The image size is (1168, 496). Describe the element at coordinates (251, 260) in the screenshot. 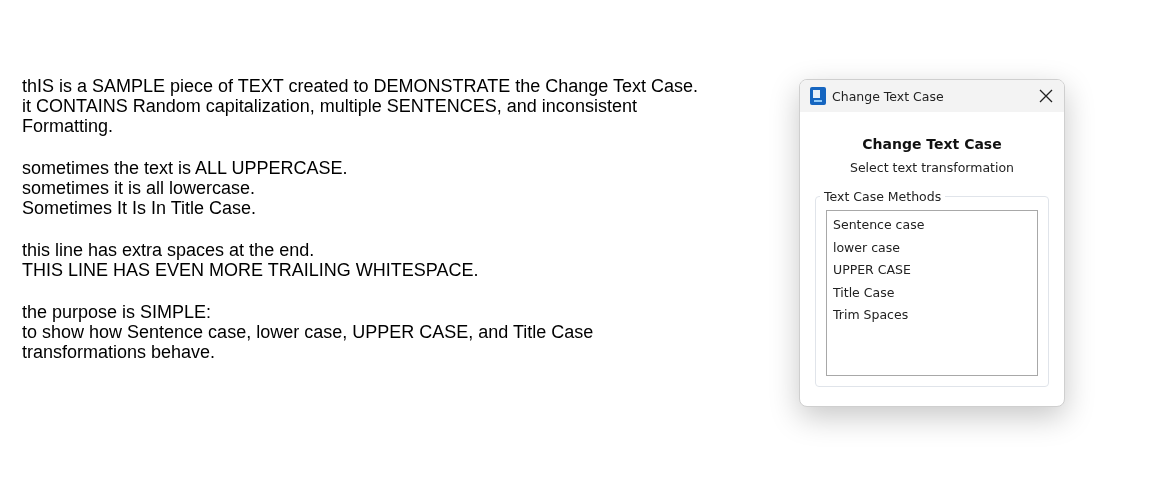

I see `text-paragraph: this line has extra spaces at the end. THIS LINE HAS EVEN MORE TRAILING WHITESPACE.` at that location.